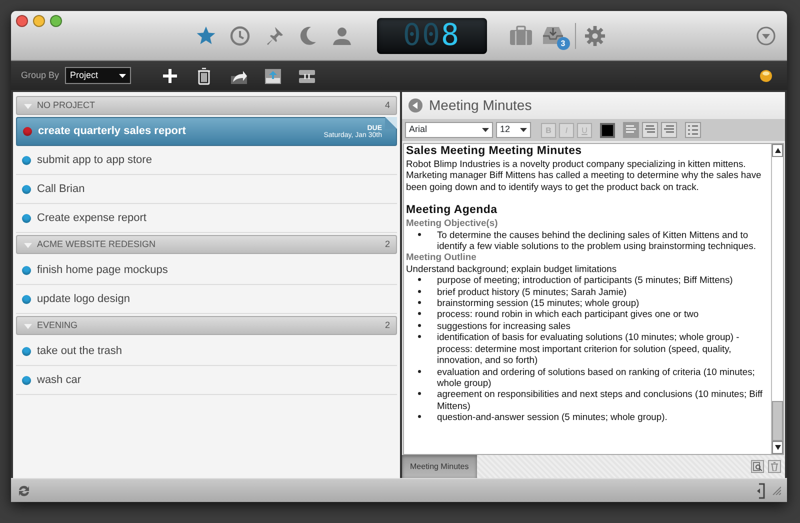 The image size is (800, 523). Describe the element at coordinates (40, 75) in the screenshot. I see `group-by-label: Group By` at that location.